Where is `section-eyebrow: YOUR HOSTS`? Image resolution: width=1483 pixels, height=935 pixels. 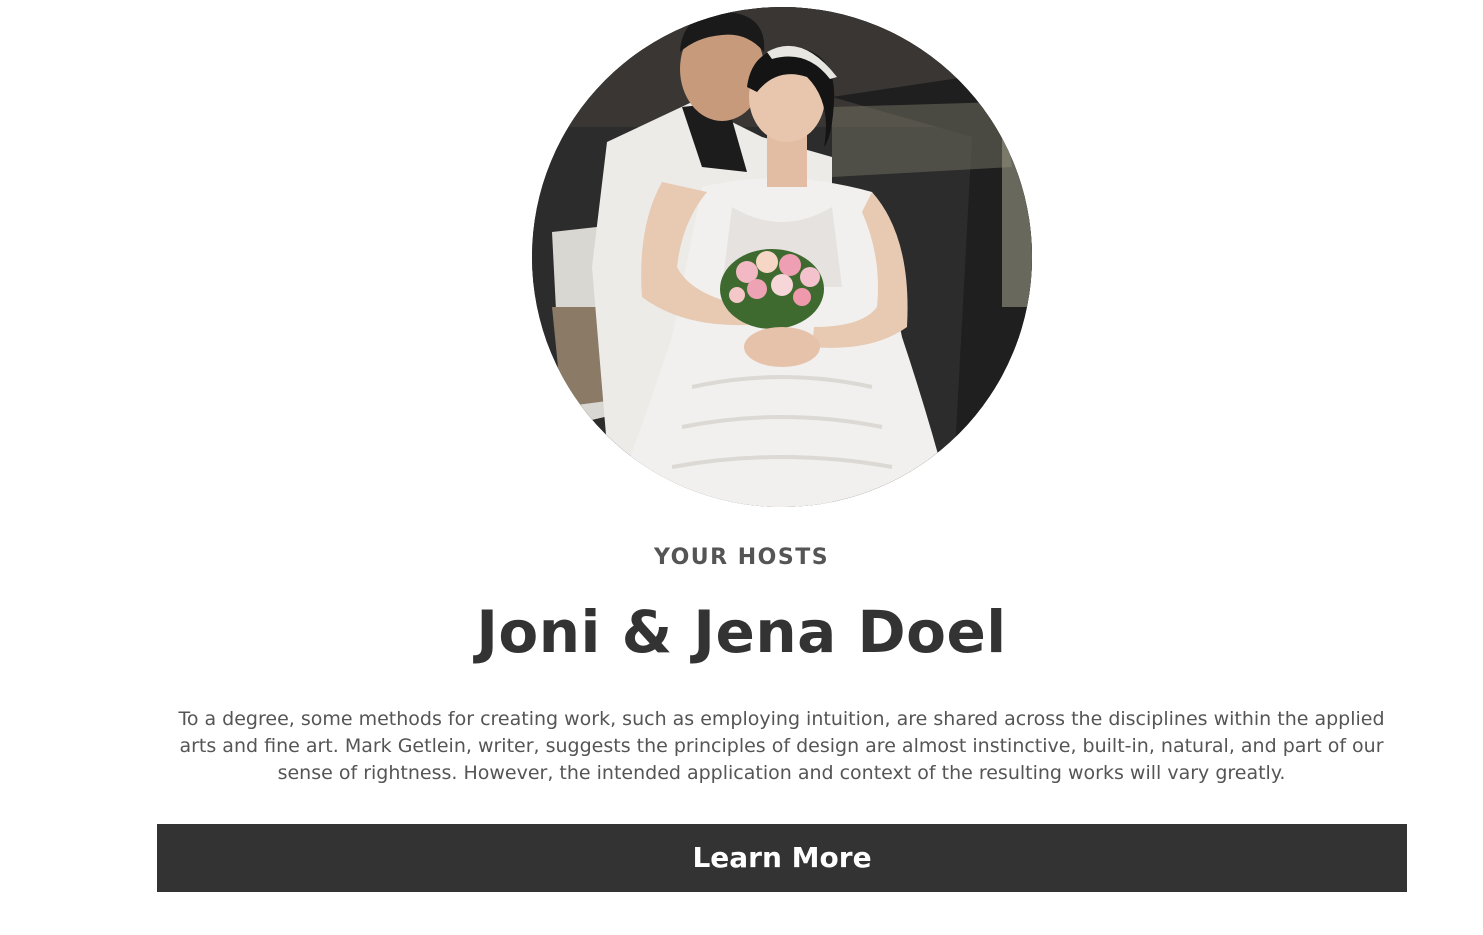 section-eyebrow: YOUR HOSTS is located at coordinates (741, 557).